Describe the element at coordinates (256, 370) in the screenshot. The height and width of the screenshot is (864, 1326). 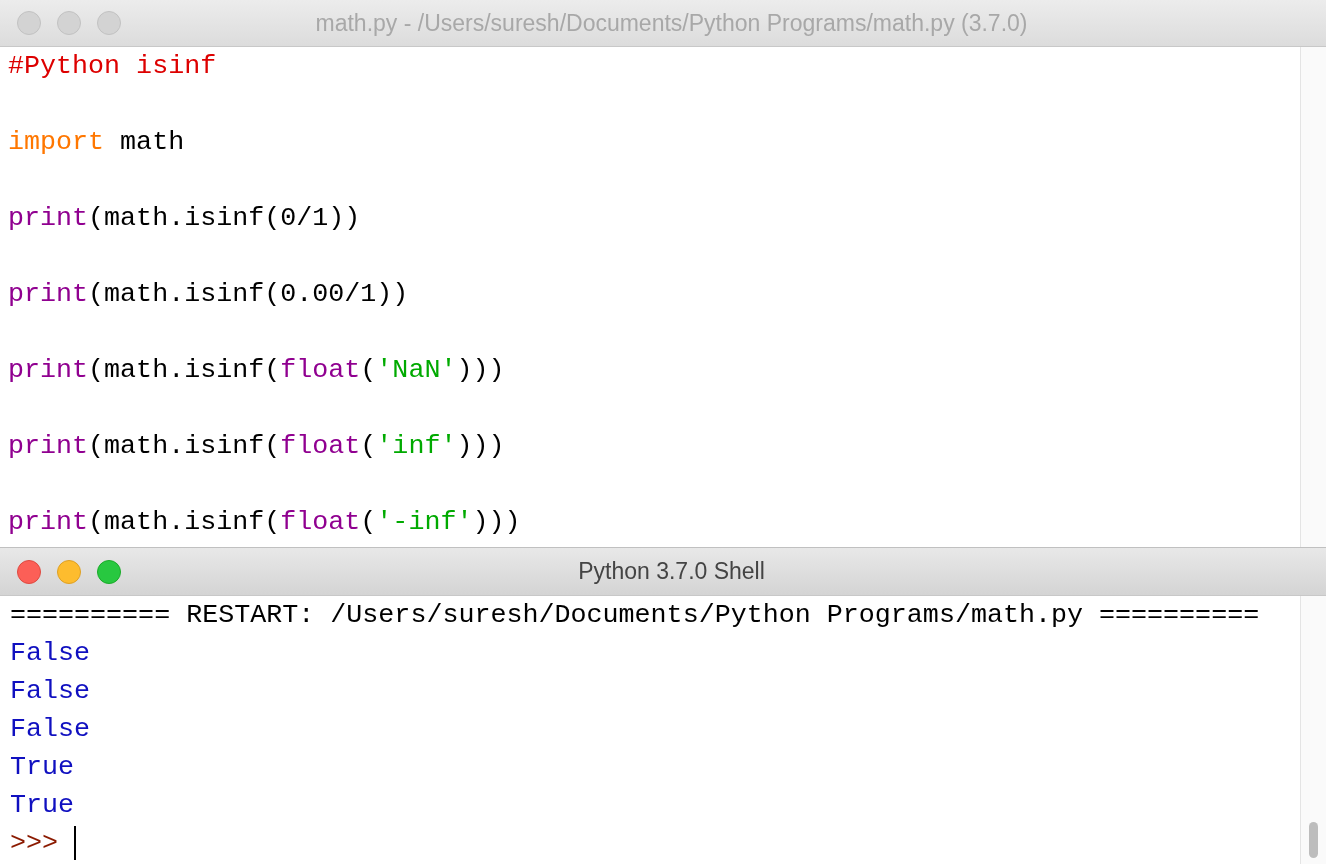
I see `code-line: print(math.isinf(float('NaN')))` at that location.